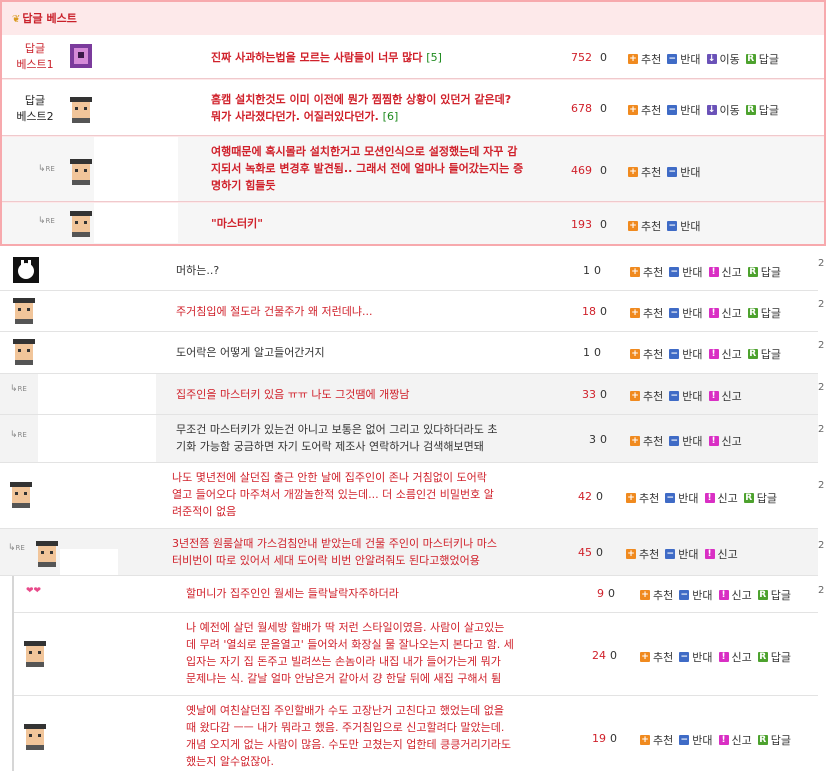 The image size is (826, 771). I want to click on reply-title: 머하는..?, so click(197, 270).